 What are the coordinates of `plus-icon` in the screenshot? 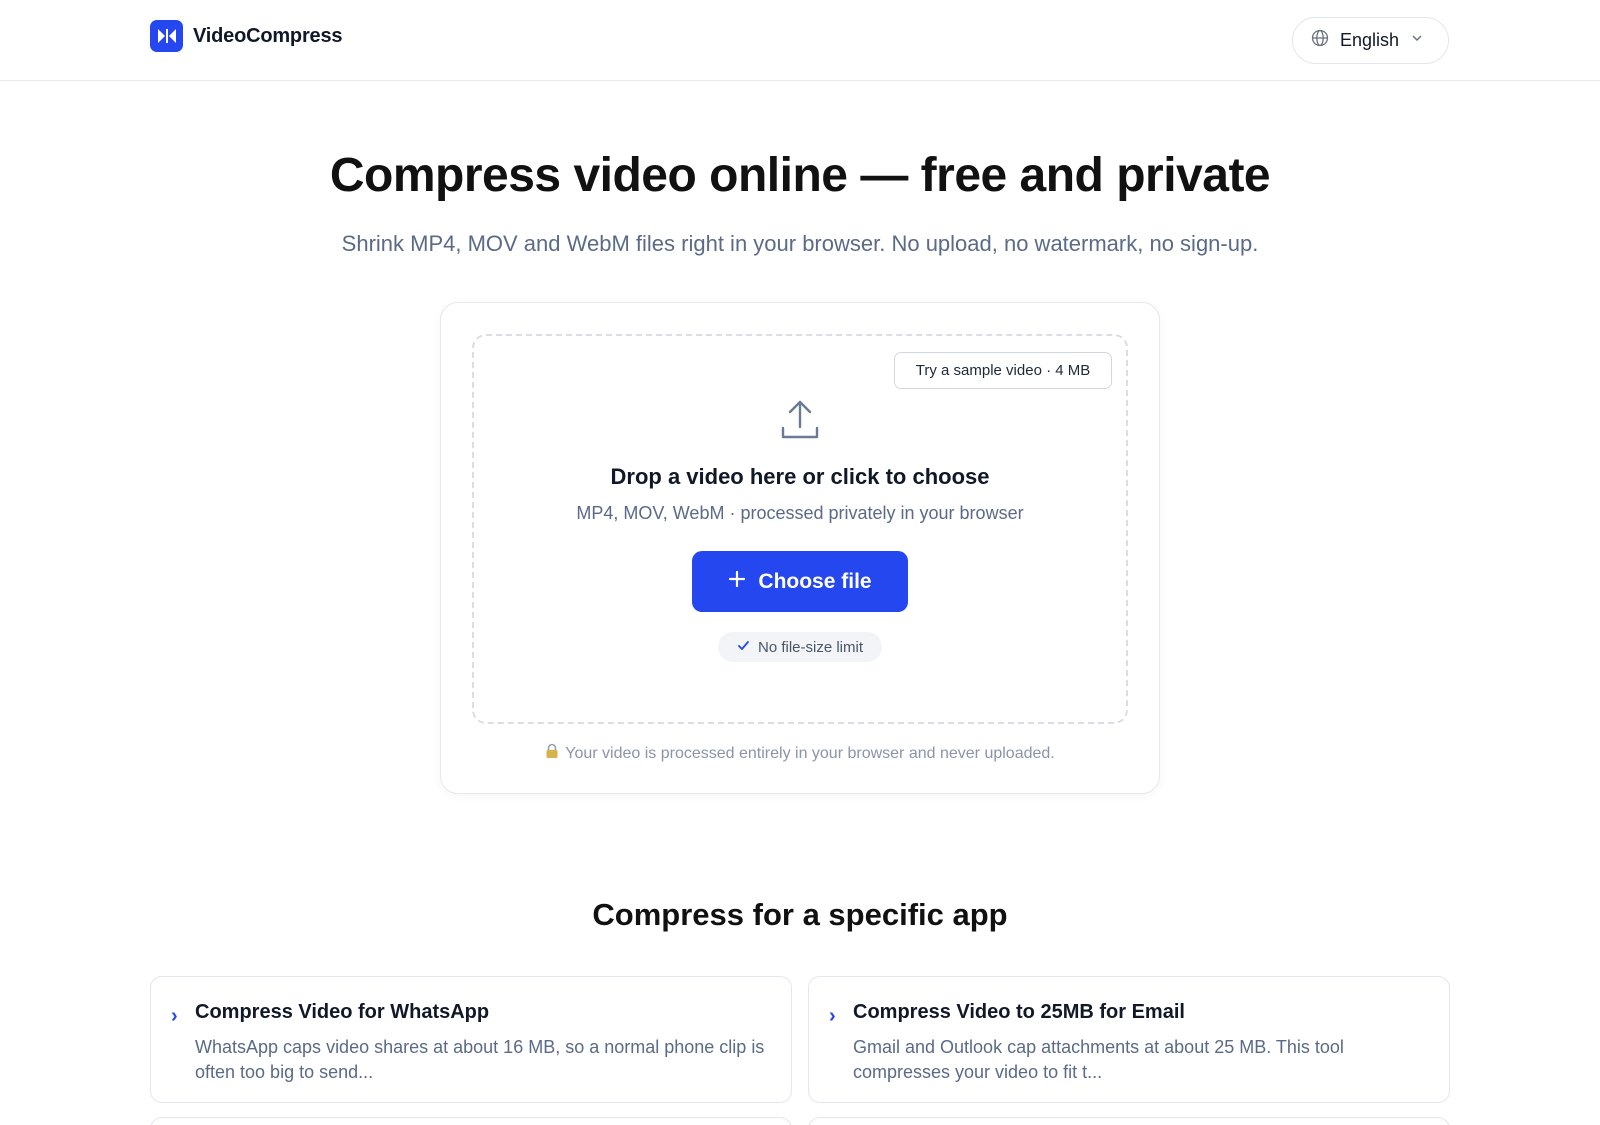 It's located at (737, 582).